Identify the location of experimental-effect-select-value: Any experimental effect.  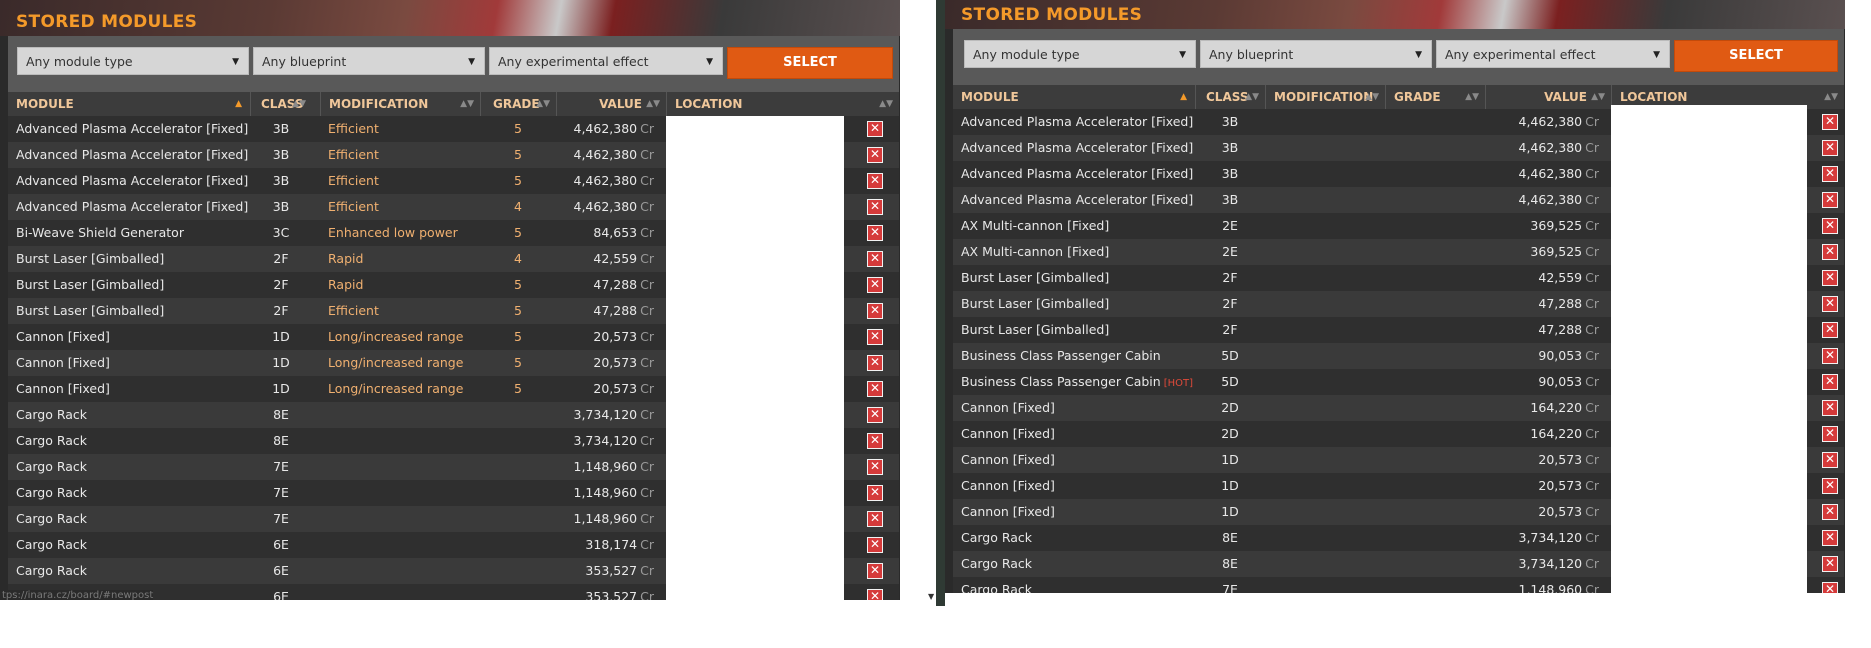
(573, 61).